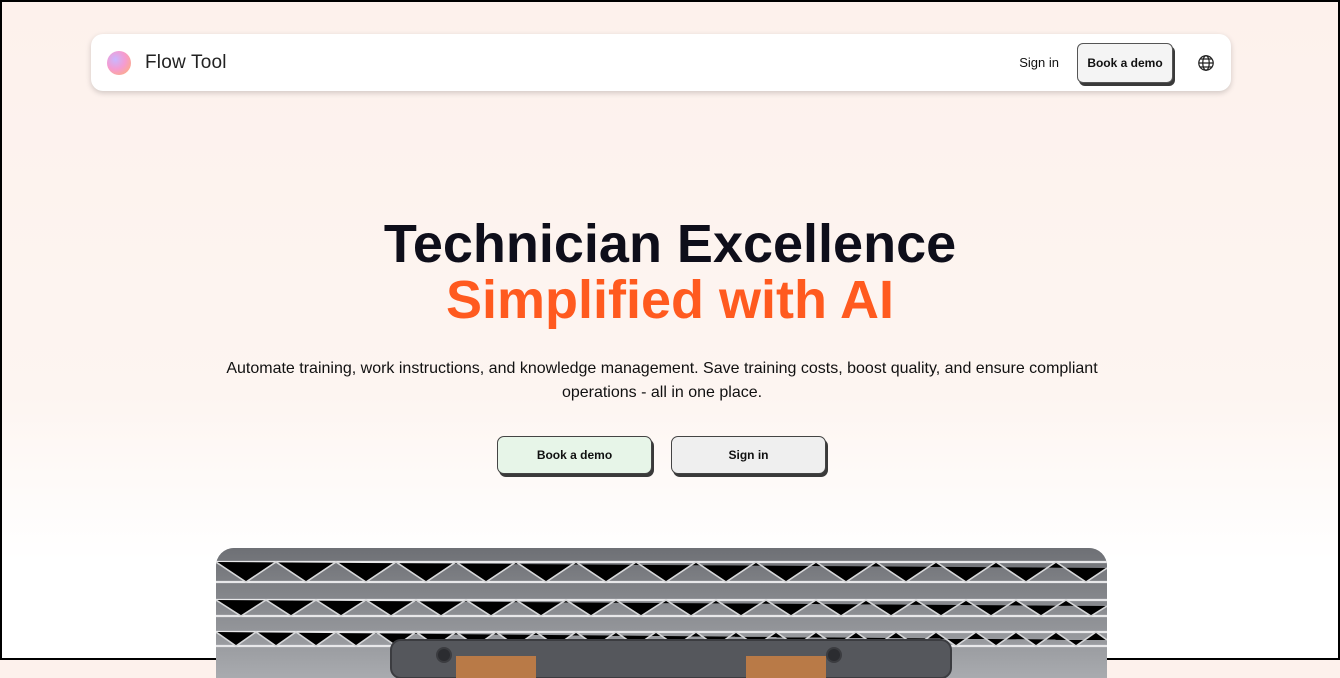 This screenshot has height=678, width=1340. I want to click on nav-actions: Sign in Book a demo, so click(1117, 62).